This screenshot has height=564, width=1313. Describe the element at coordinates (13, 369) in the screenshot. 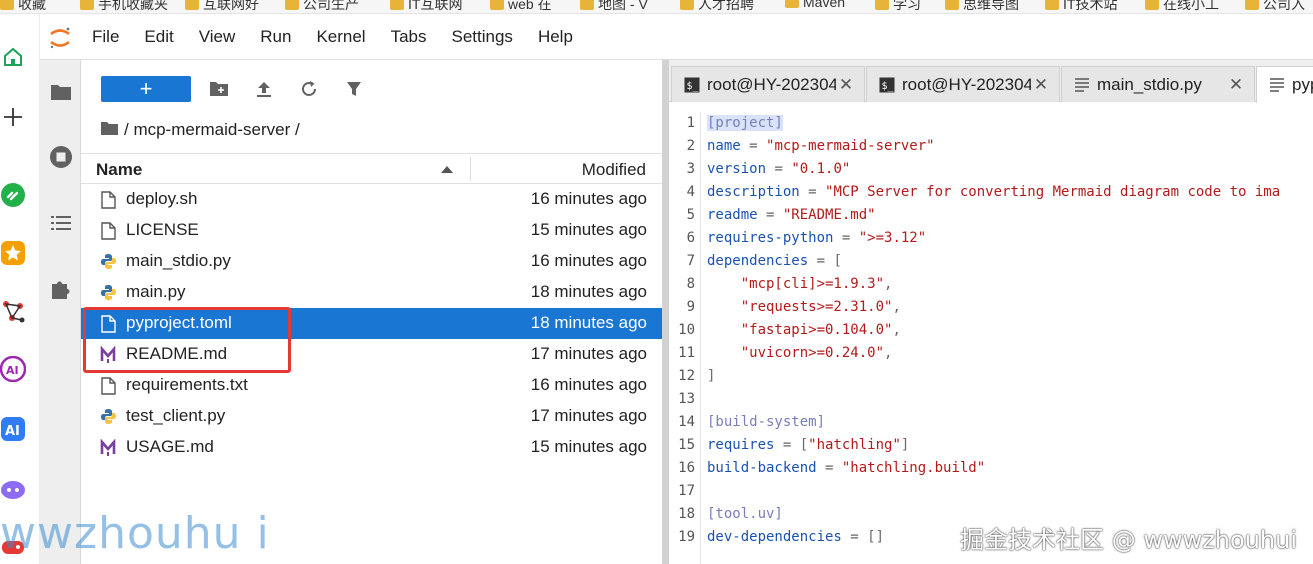

I see `ai-app-icon: AI` at that location.